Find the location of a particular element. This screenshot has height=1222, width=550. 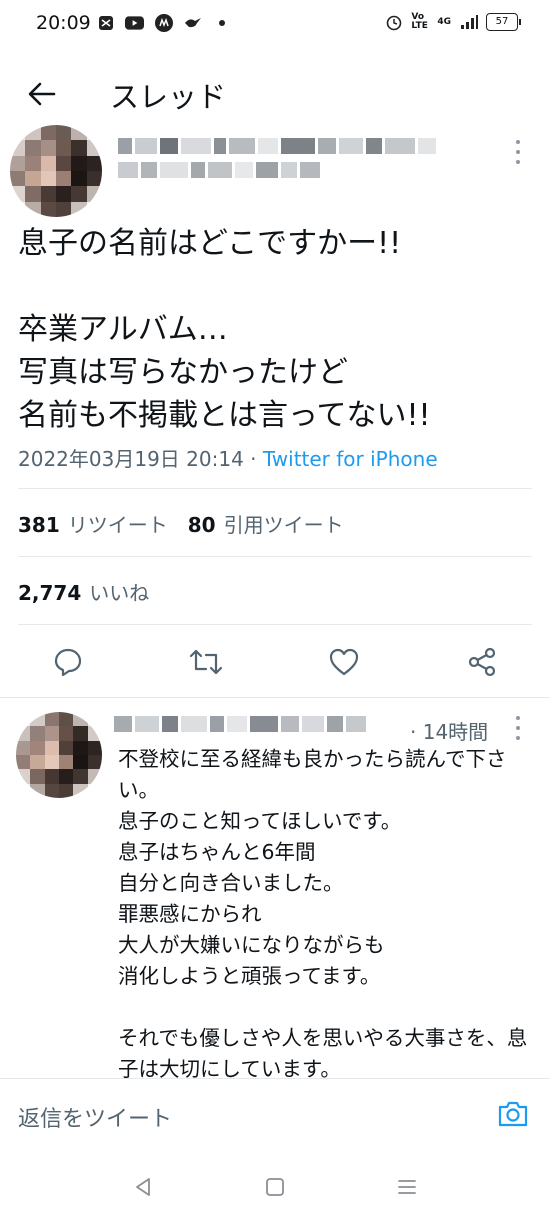

retweets-link: 381 リツイート is located at coordinates (93, 525).